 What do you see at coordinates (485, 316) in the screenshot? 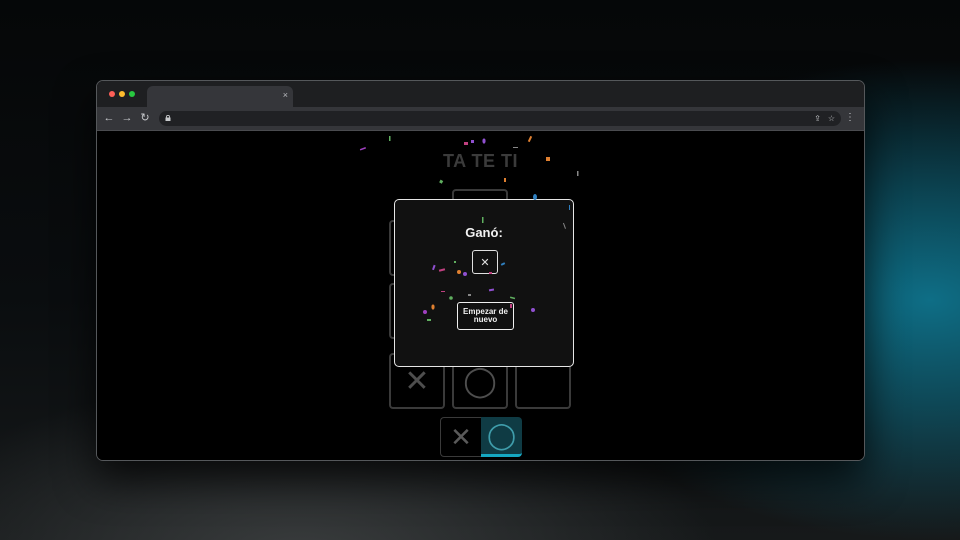
I see `restart-button: Empezar de nuevo` at bounding box center [485, 316].